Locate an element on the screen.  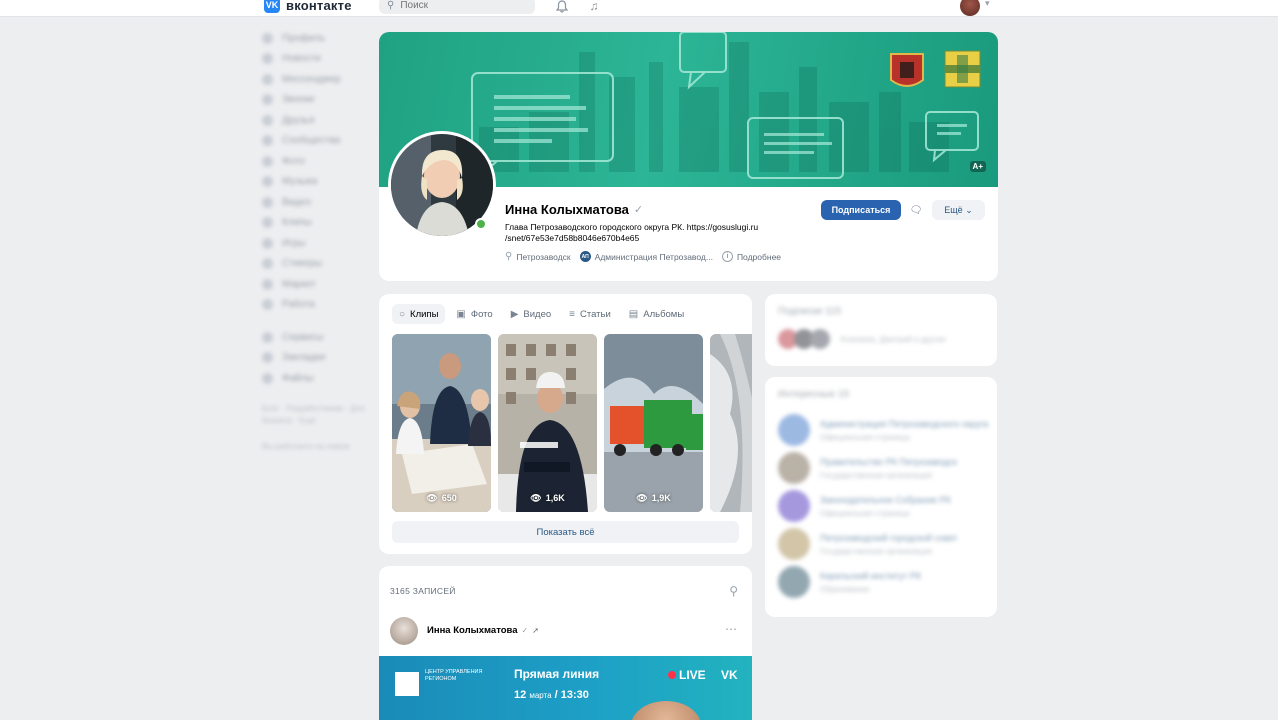
clip-item: 👁 650 is located at coordinates (441, 423).